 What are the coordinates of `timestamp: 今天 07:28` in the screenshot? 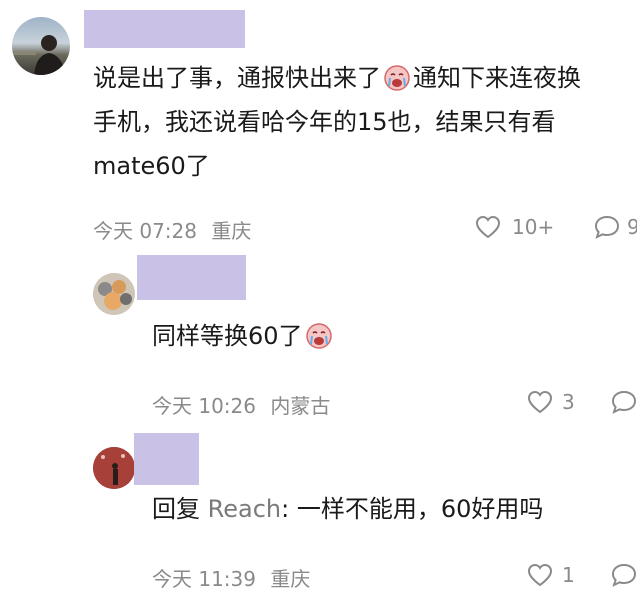 It's located at (145, 231).